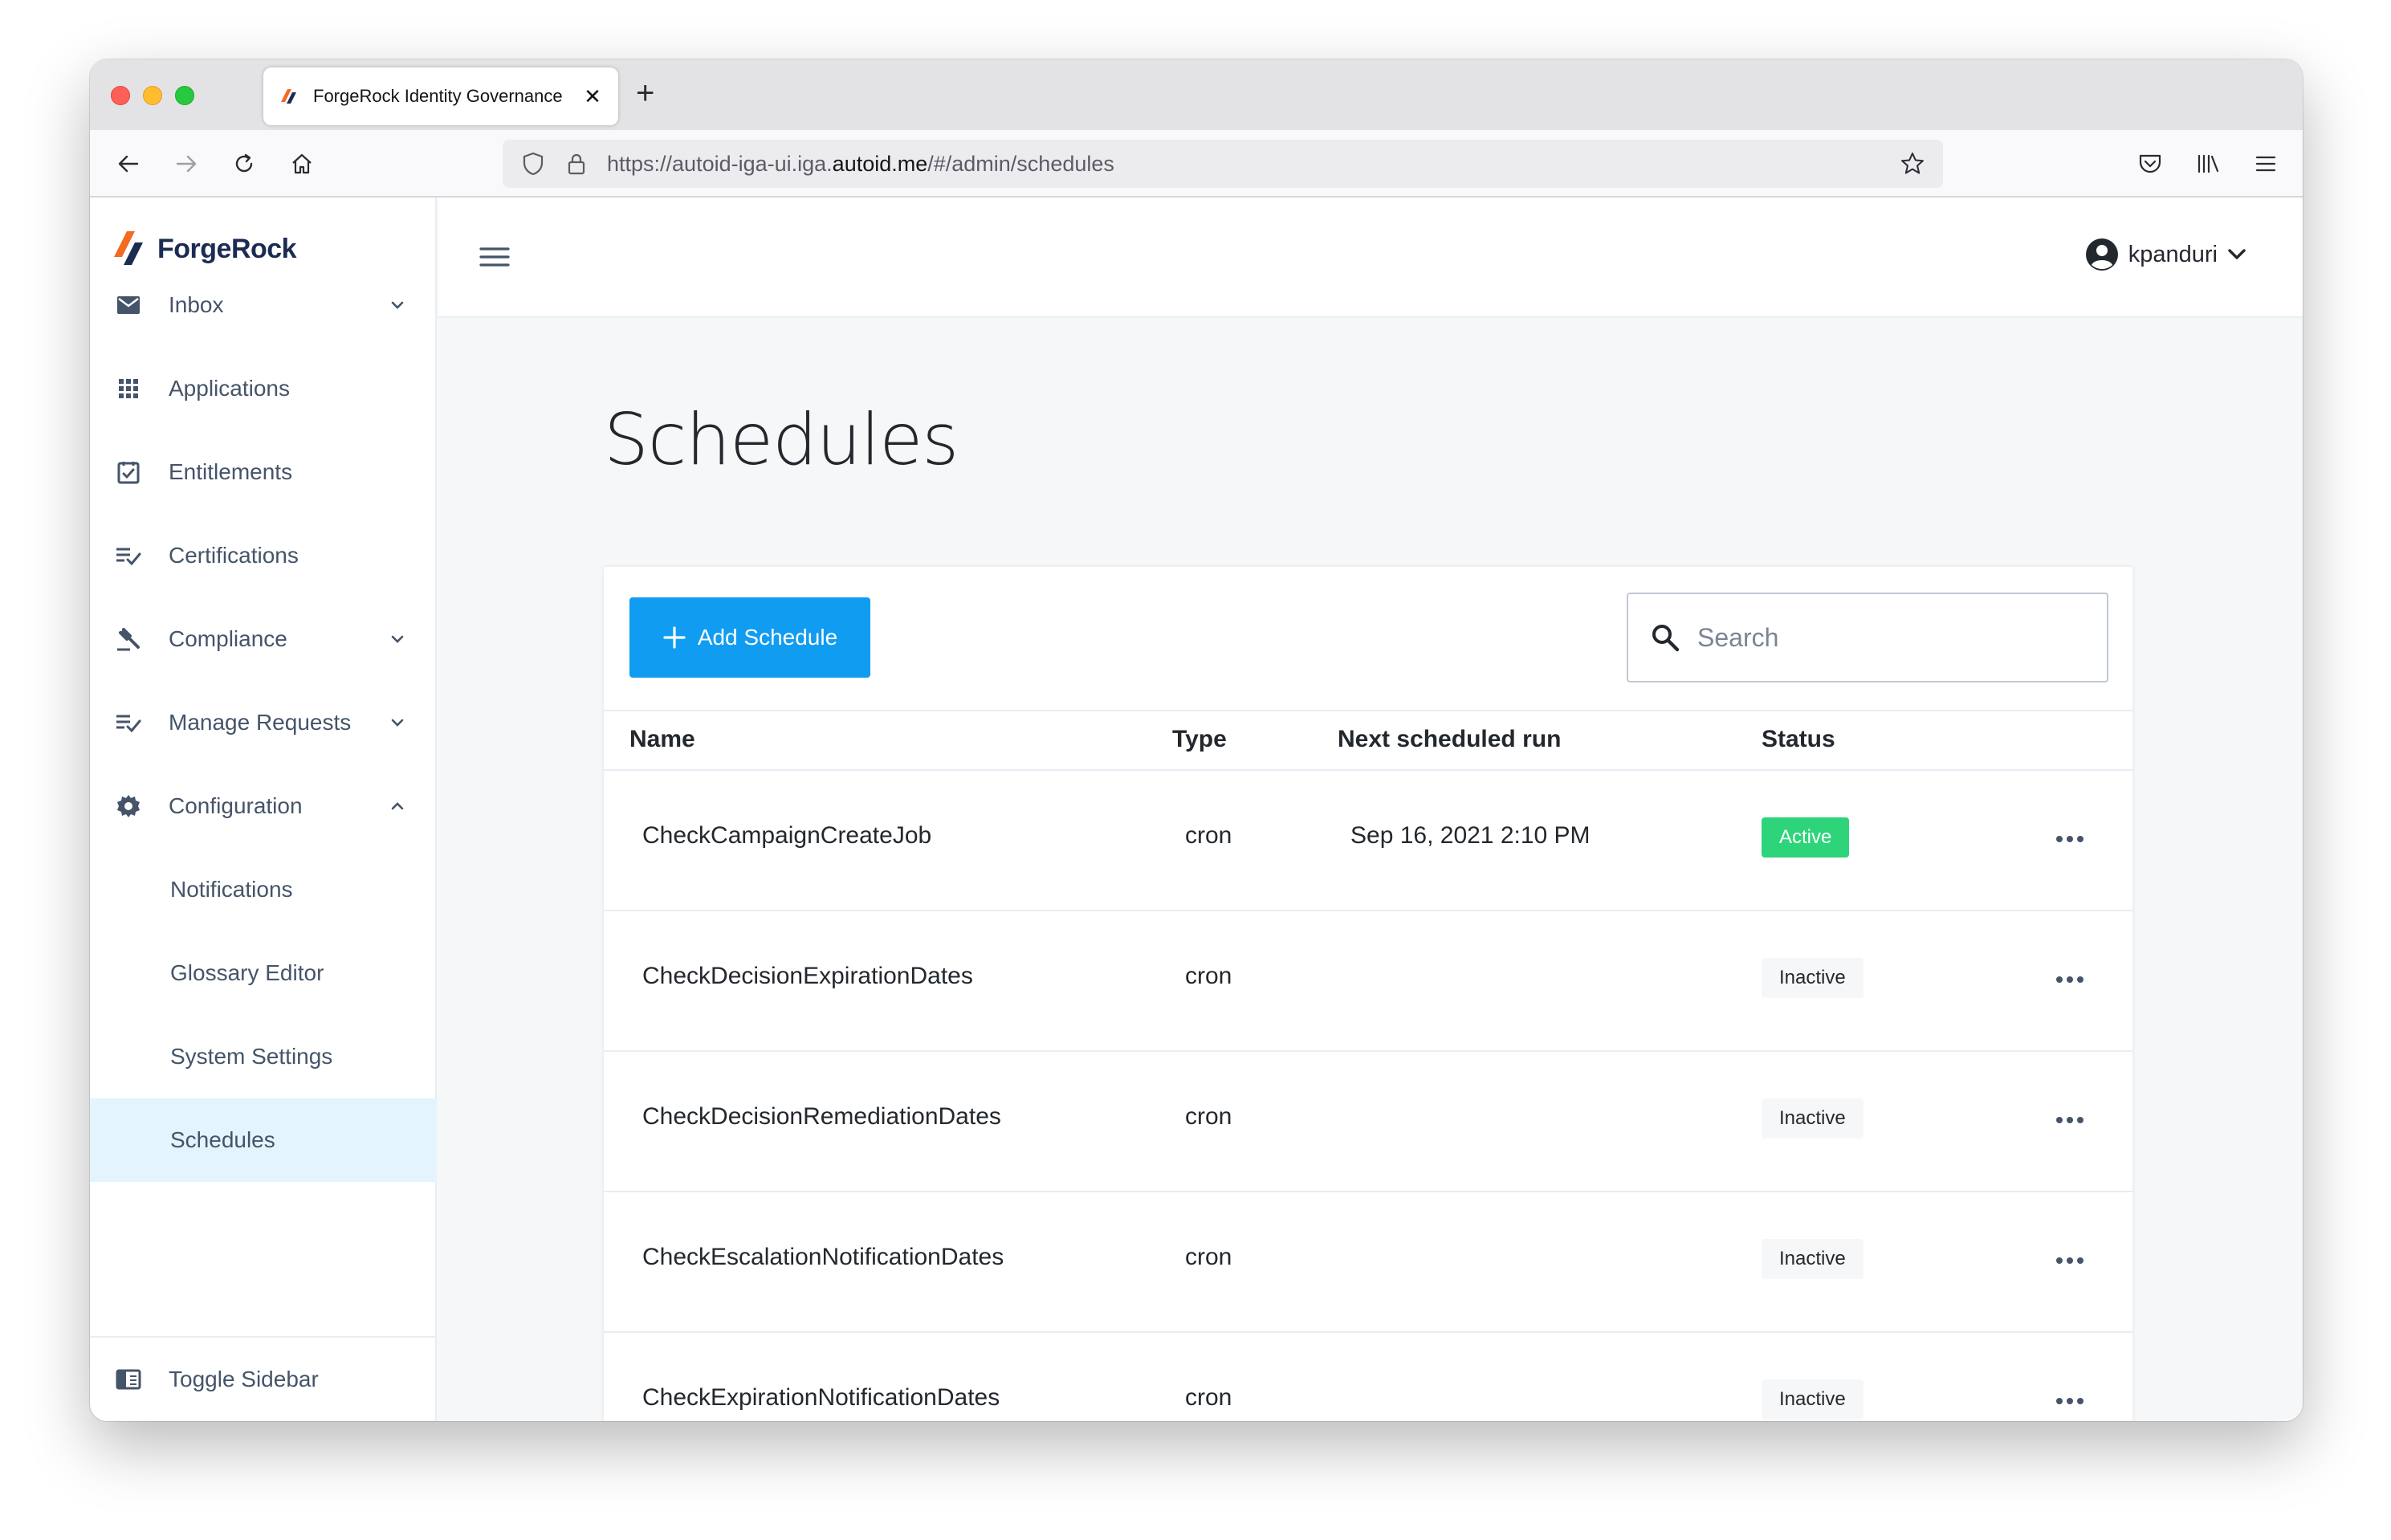 This screenshot has width=2391, height=1540. What do you see at coordinates (128, 555) in the screenshot?
I see `list-check-icon` at bounding box center [128, 555].